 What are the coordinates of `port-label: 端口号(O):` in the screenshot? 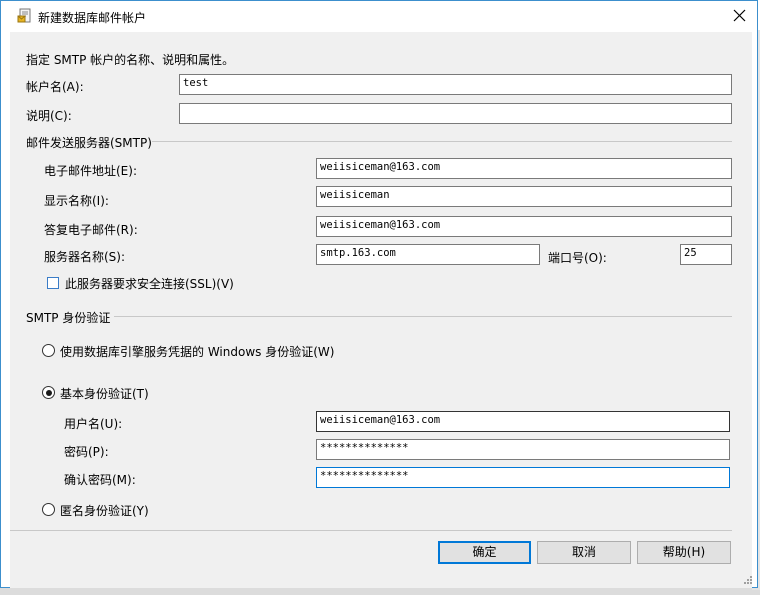 It's located at (577, 258).